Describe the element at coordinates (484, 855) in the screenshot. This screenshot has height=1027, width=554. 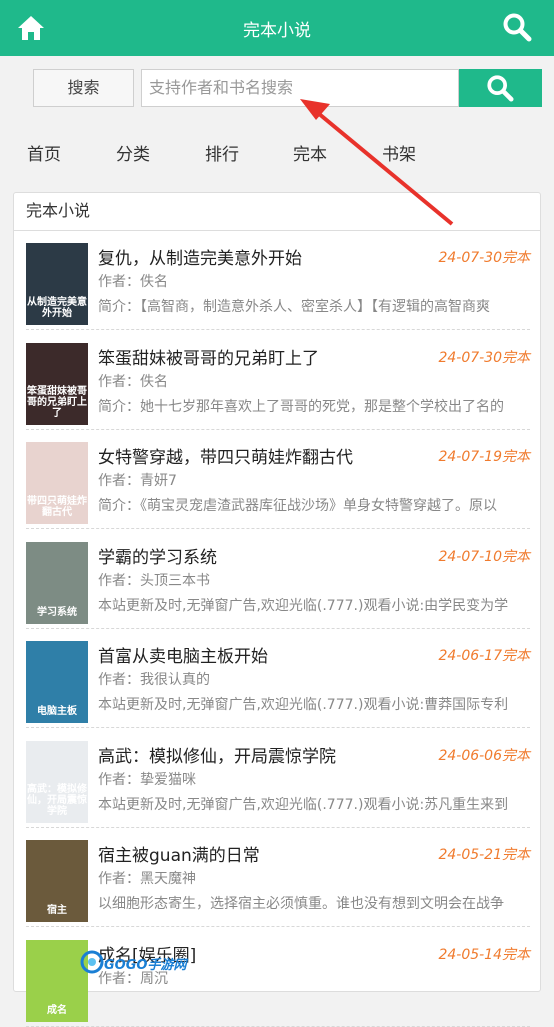
I see `book-date: 24-05-21完本` at that location.